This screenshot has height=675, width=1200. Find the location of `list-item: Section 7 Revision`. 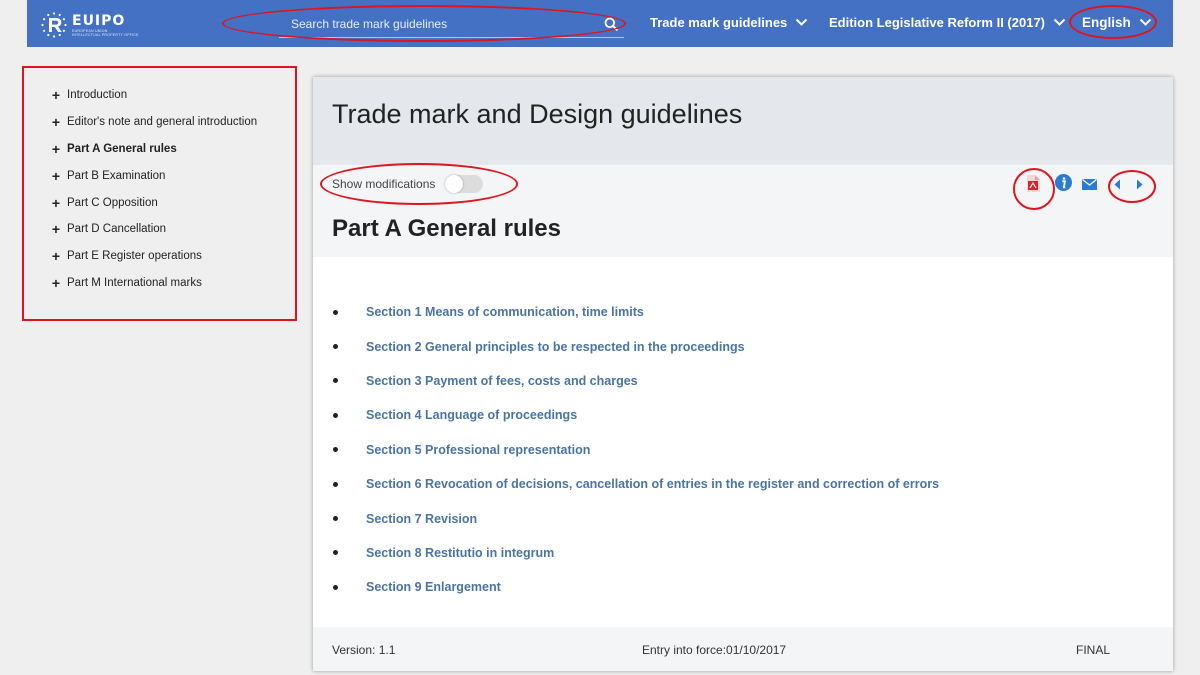

list-item: Section 7 Revision is located at coordinates (636, 518).